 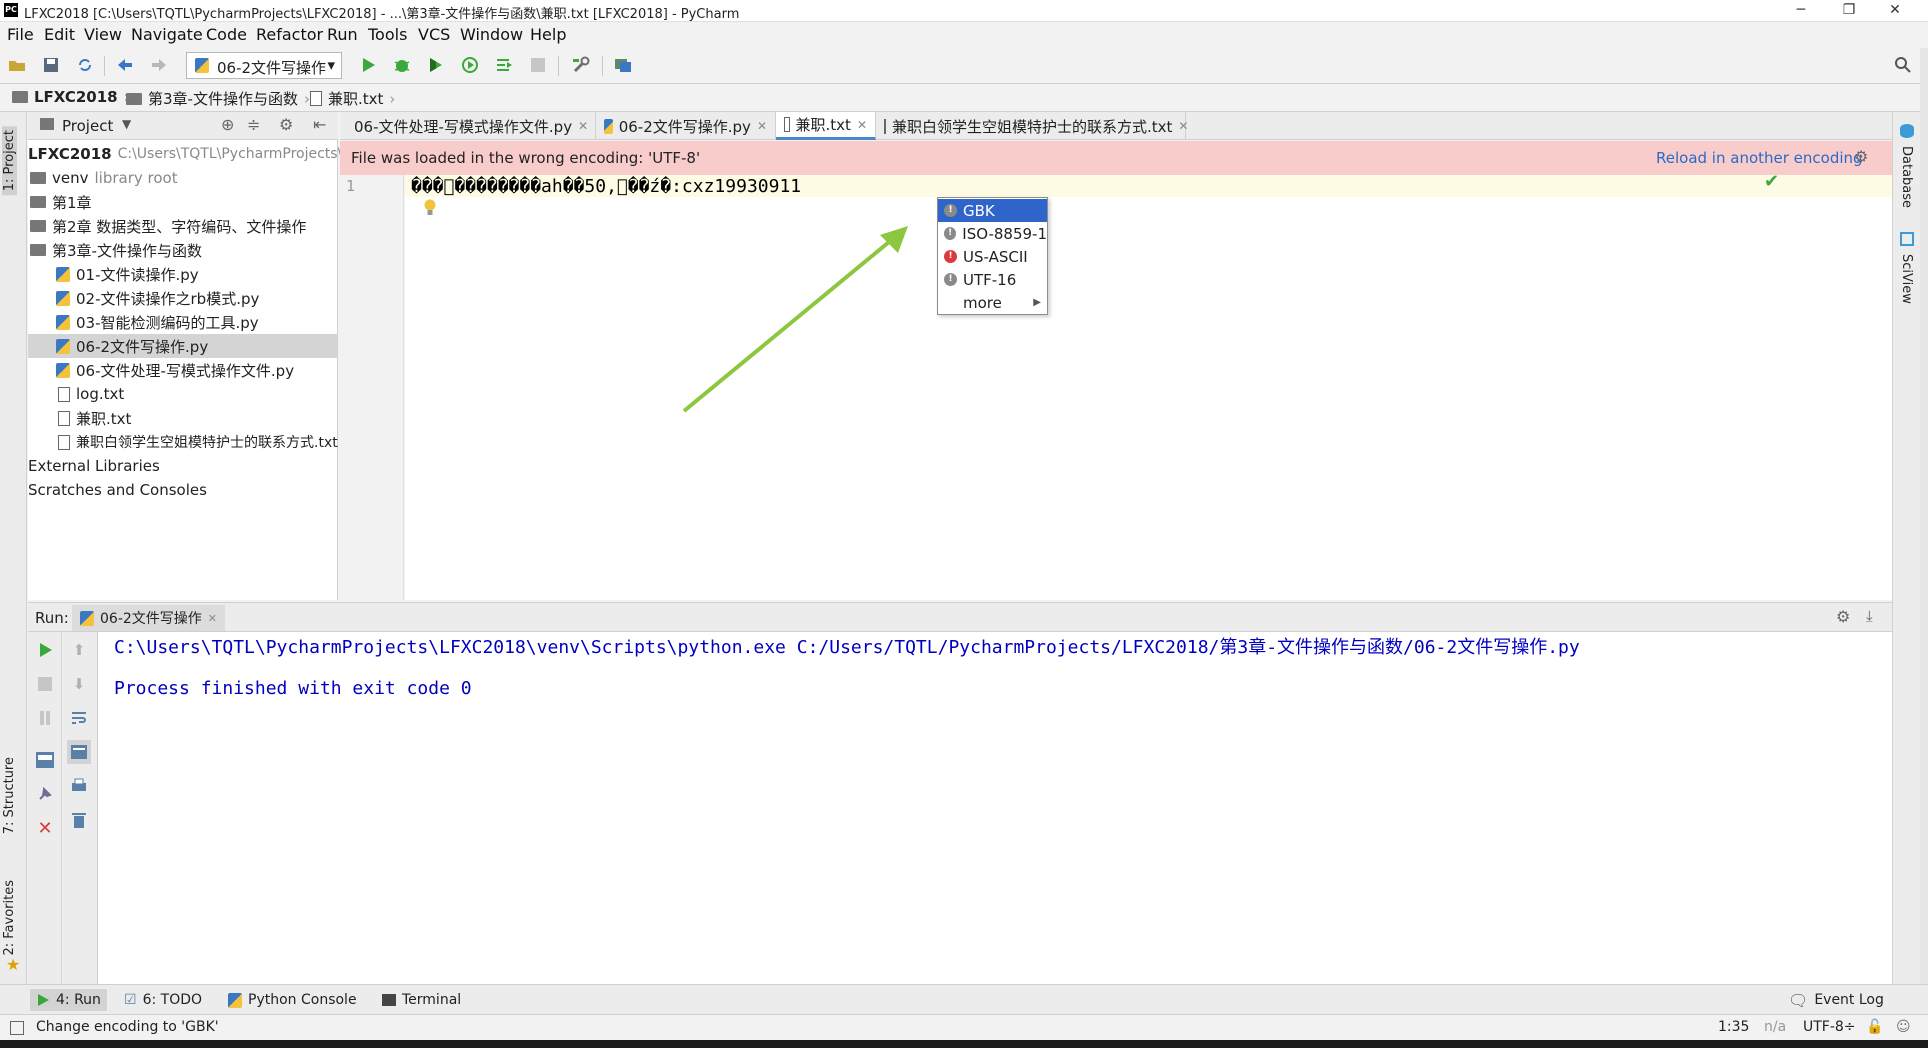 What do you see at coordinates (227, 124) in the screenshot?
I see `locate-icon: ⊕` at bounding box center [227, 124].